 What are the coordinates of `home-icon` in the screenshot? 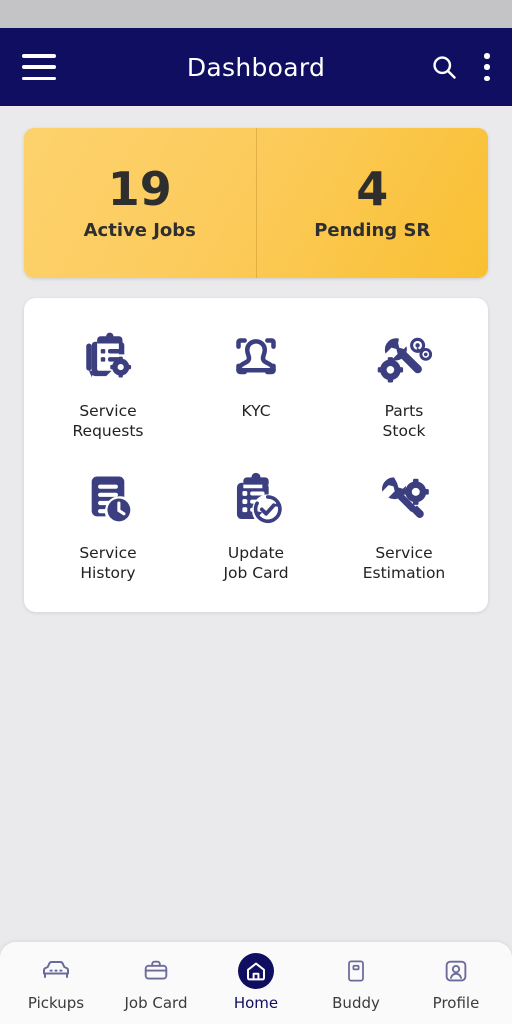 It's located at (256, 971).